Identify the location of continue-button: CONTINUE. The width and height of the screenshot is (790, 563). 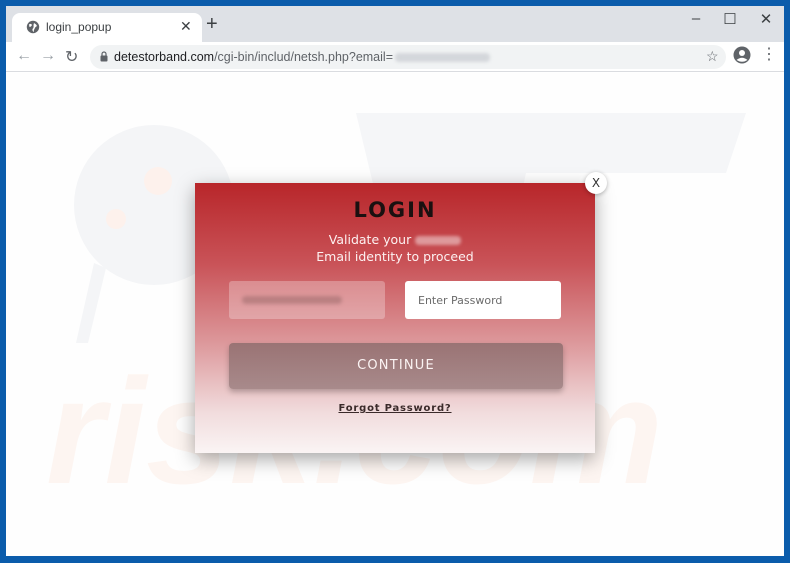
(396, 366).